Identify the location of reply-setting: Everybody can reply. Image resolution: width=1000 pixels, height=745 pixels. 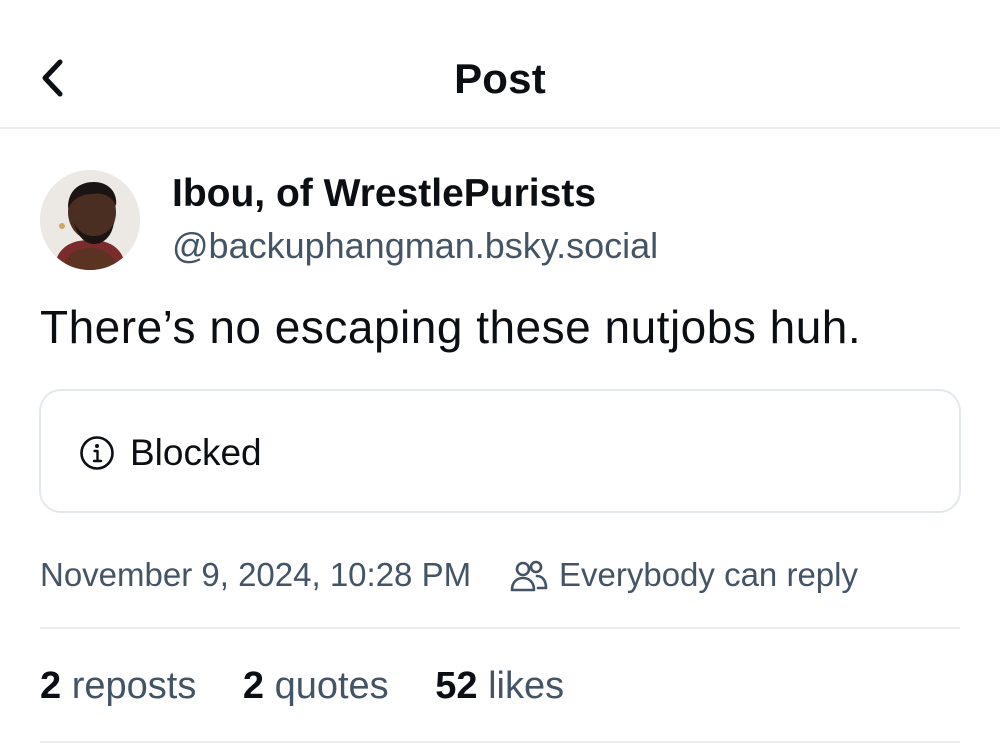
(708, 575).